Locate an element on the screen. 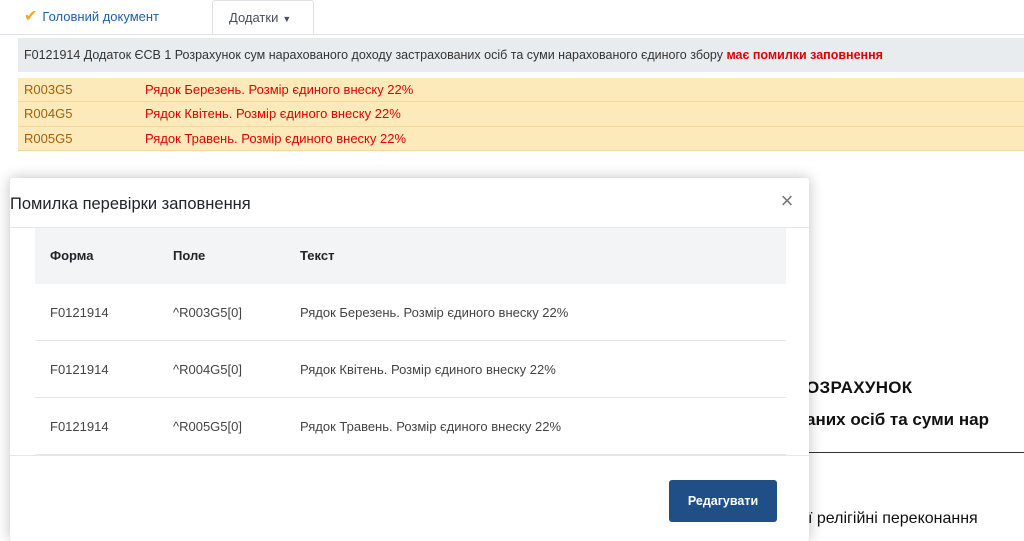 Image resolution: width=1024 pixels, height=541 pixels. cell-text: Рядок Травень. Розмір єдиного внеску 22% is located at coordinates (431, 426).